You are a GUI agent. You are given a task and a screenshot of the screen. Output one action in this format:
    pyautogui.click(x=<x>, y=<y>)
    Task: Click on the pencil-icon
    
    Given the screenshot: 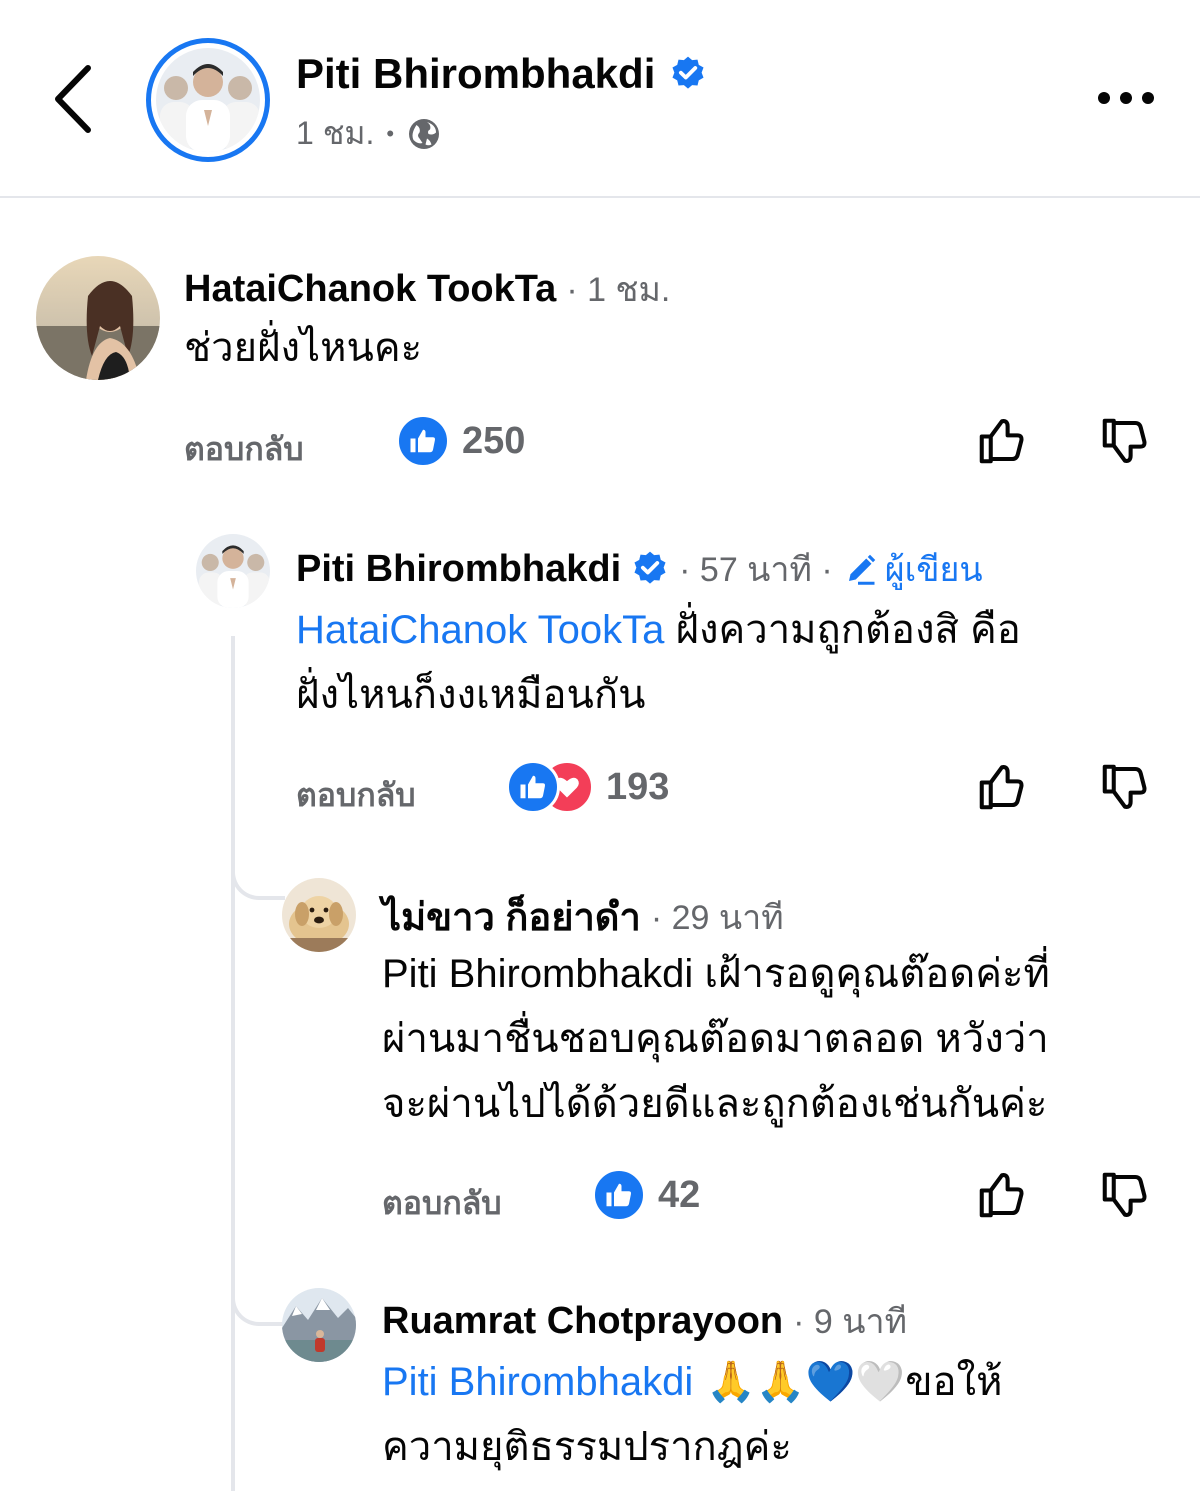 What is the action you would take?
    pyautogui.click(x=861, y=569)
    